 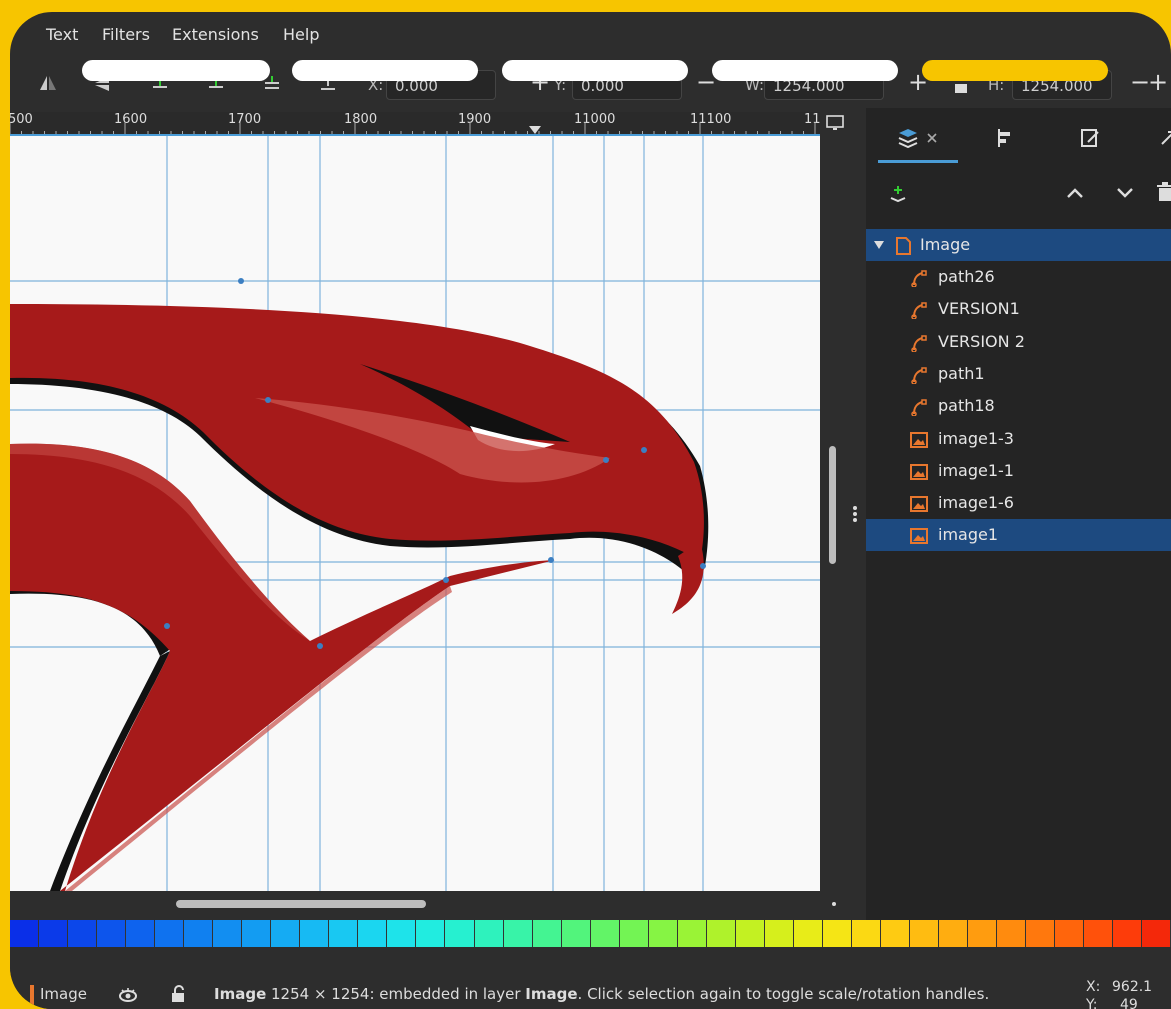 What do you see at coordinates (1132, 987) in the screenshot?
I see `cursor-x-value: 962.1` at bounding box center [1132, 987].